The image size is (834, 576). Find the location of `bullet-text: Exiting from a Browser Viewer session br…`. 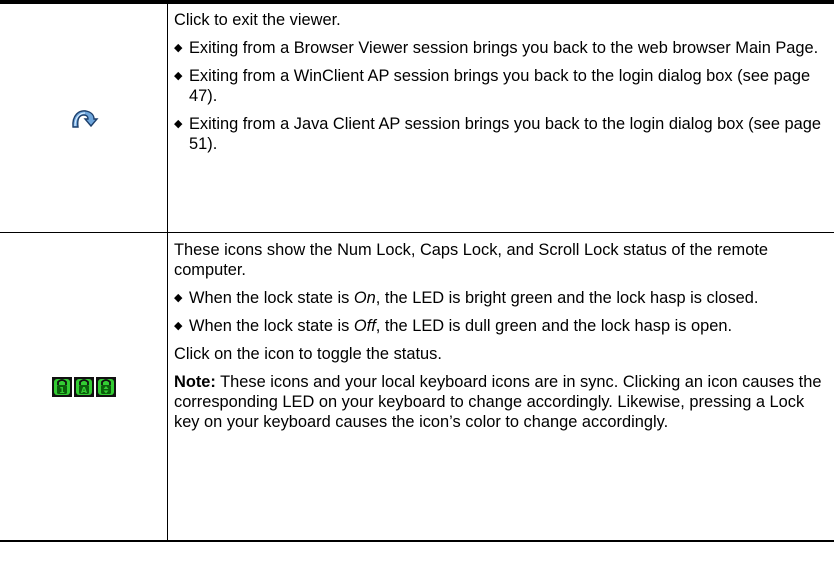

bullet-text: Exiting from a Browser Viewer session br… is located at coordinates (504, 48).